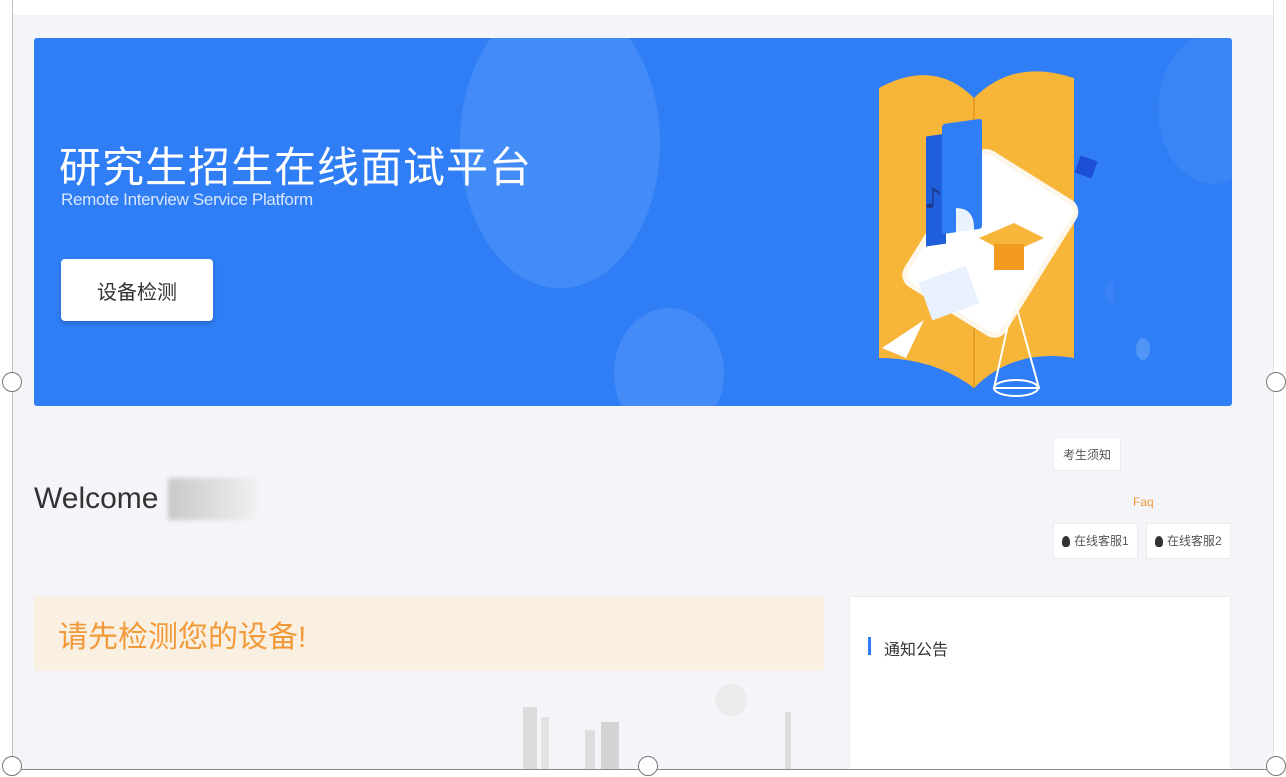 Image resolution: width=1286 pixels, height=777 pixels. What do you see at coordinates (1143, 502) in the screenshot?
I see `faq-link: Faq` at bounding box center [1143, 502].